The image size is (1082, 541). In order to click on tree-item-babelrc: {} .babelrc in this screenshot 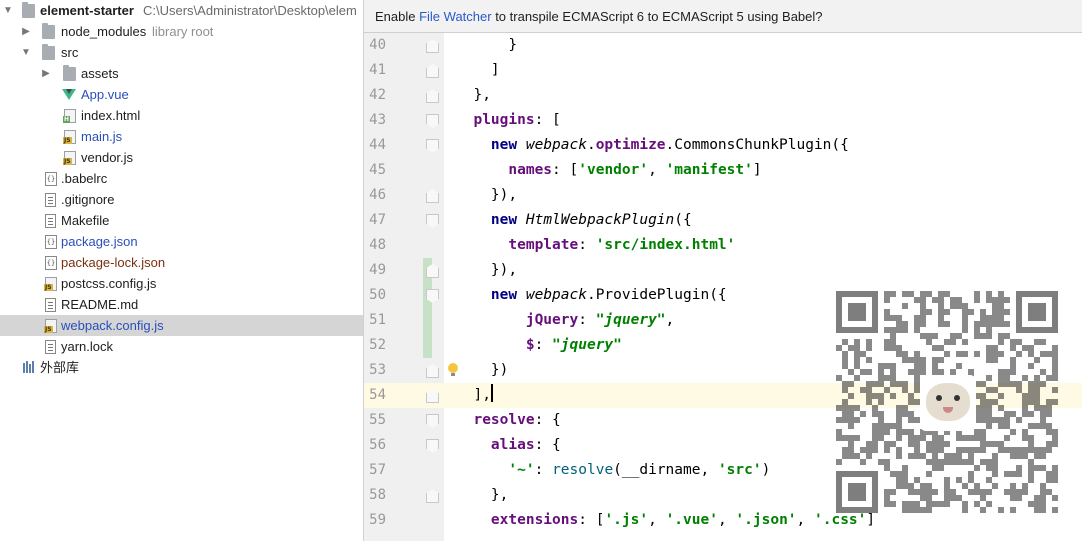, I will do `click(181, 178)`.